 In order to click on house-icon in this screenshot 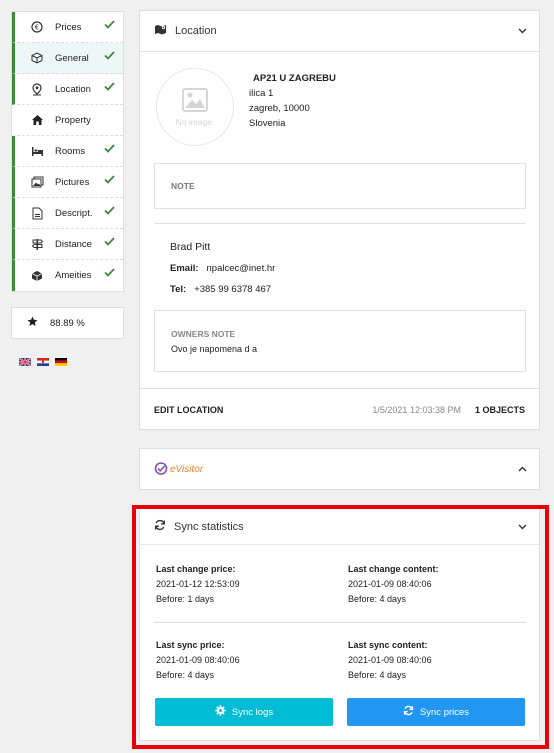, I will do `click(37, 120)`.